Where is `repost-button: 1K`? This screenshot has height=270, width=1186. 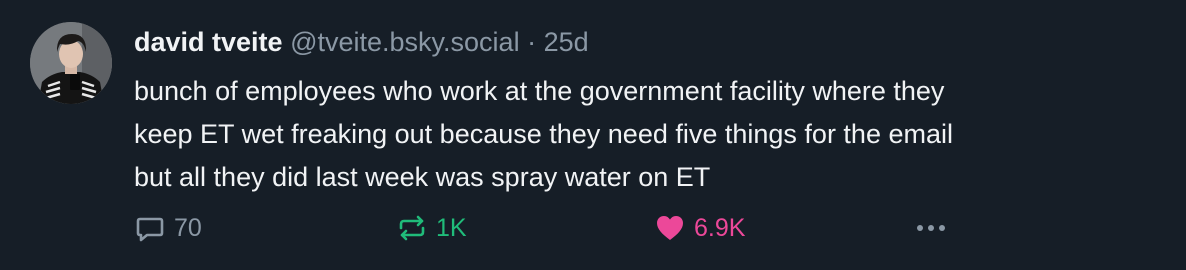
repost-button: 1K is located at coordinates (431, 228).